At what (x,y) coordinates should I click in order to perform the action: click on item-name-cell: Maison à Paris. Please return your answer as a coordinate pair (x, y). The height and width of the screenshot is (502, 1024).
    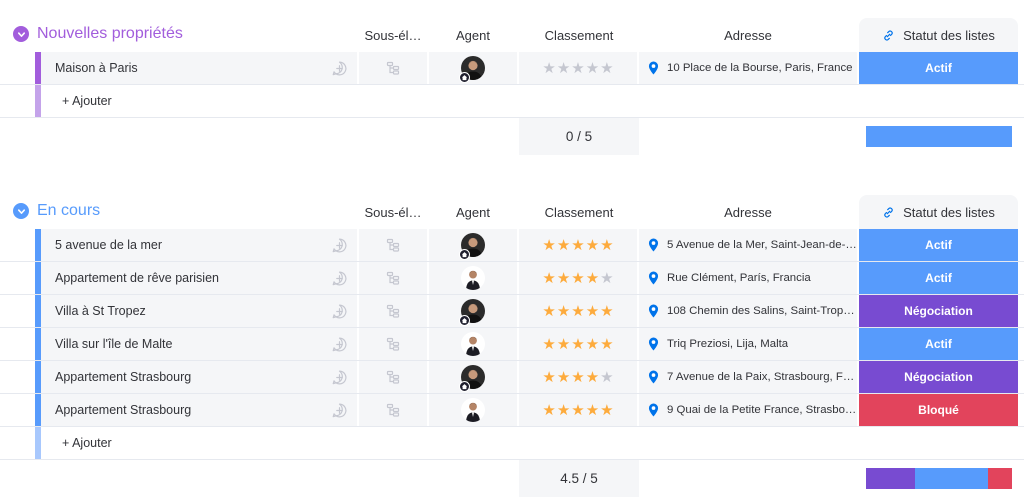
    Looking at the image, I should click on (199, 68).